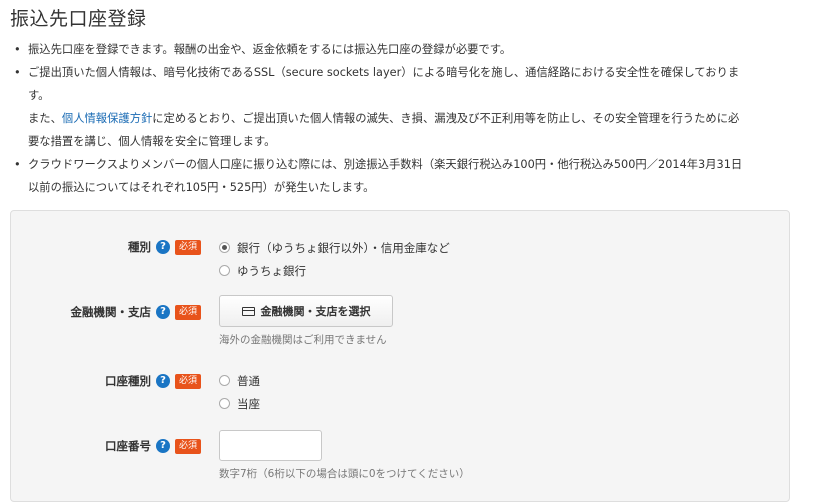 This screenshot has height=502, width=813. Describe the element at coordinates (303, 340) in the screenshot. I see `bank-hint: 海外の金融機関はご利用できません` at that location.